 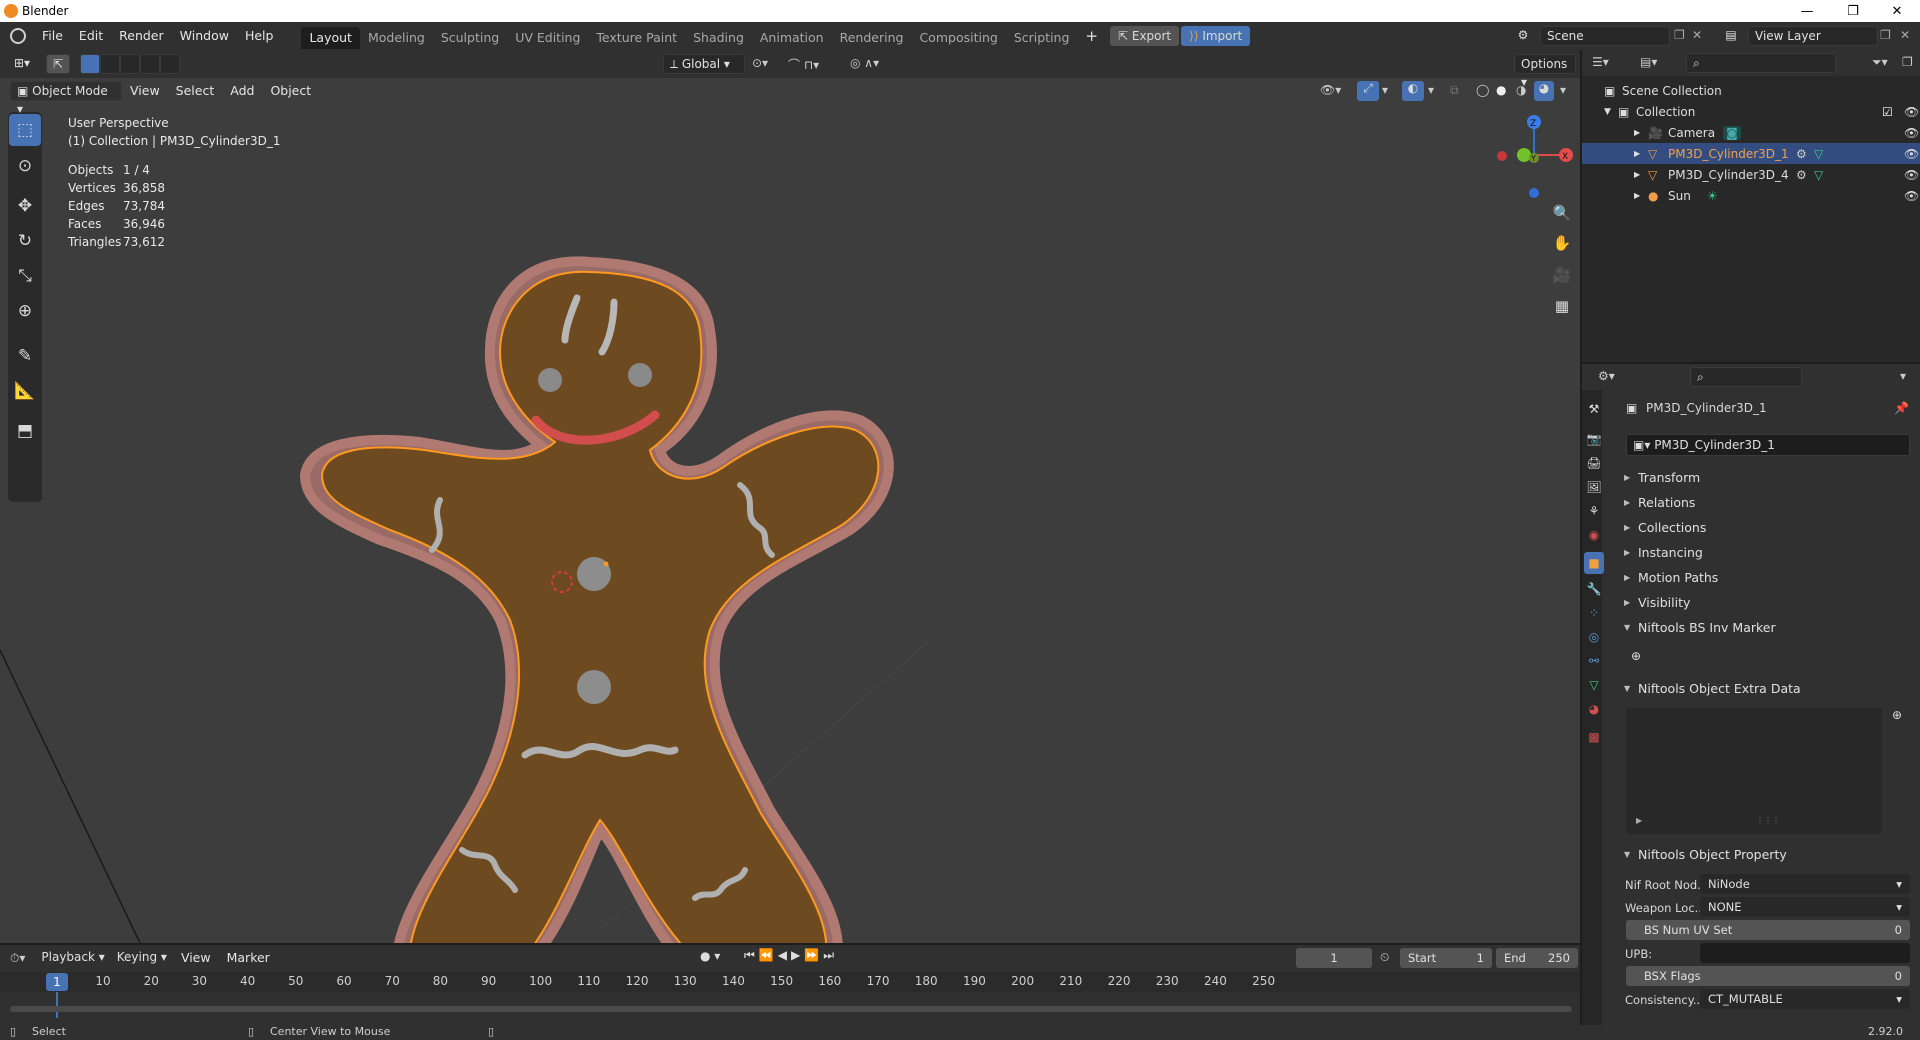 I want to click on panel-collections: ▶ Collections, so click(x=1770, y=527).